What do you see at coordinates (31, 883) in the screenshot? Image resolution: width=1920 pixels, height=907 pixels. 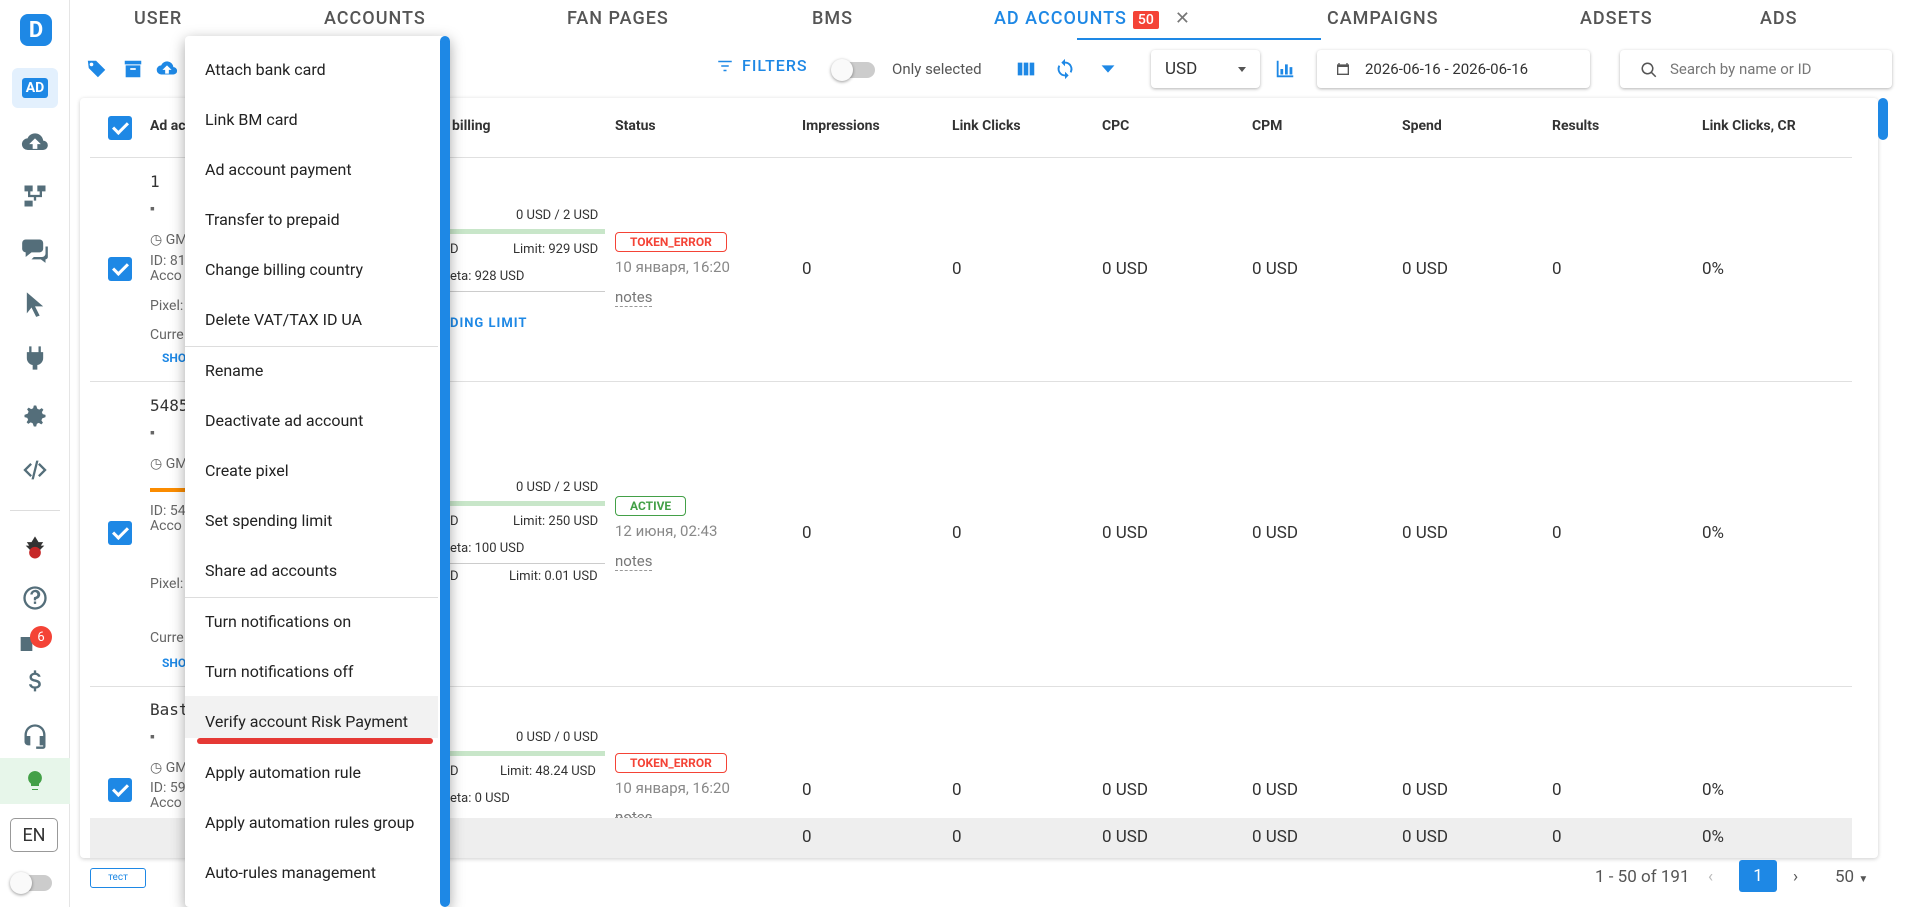 I see `theme-toggle` at bounding box center [31, 883].